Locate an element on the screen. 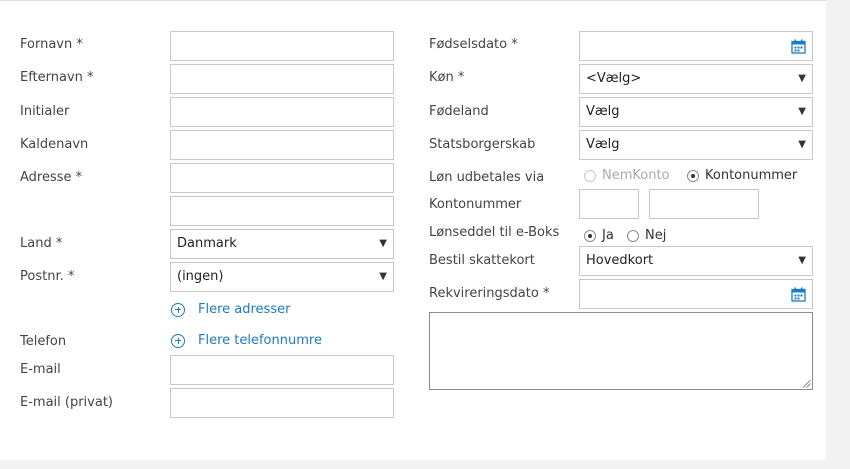 The image size is (850, 469). adresse-line2-input is located at coordinates (282, 211).